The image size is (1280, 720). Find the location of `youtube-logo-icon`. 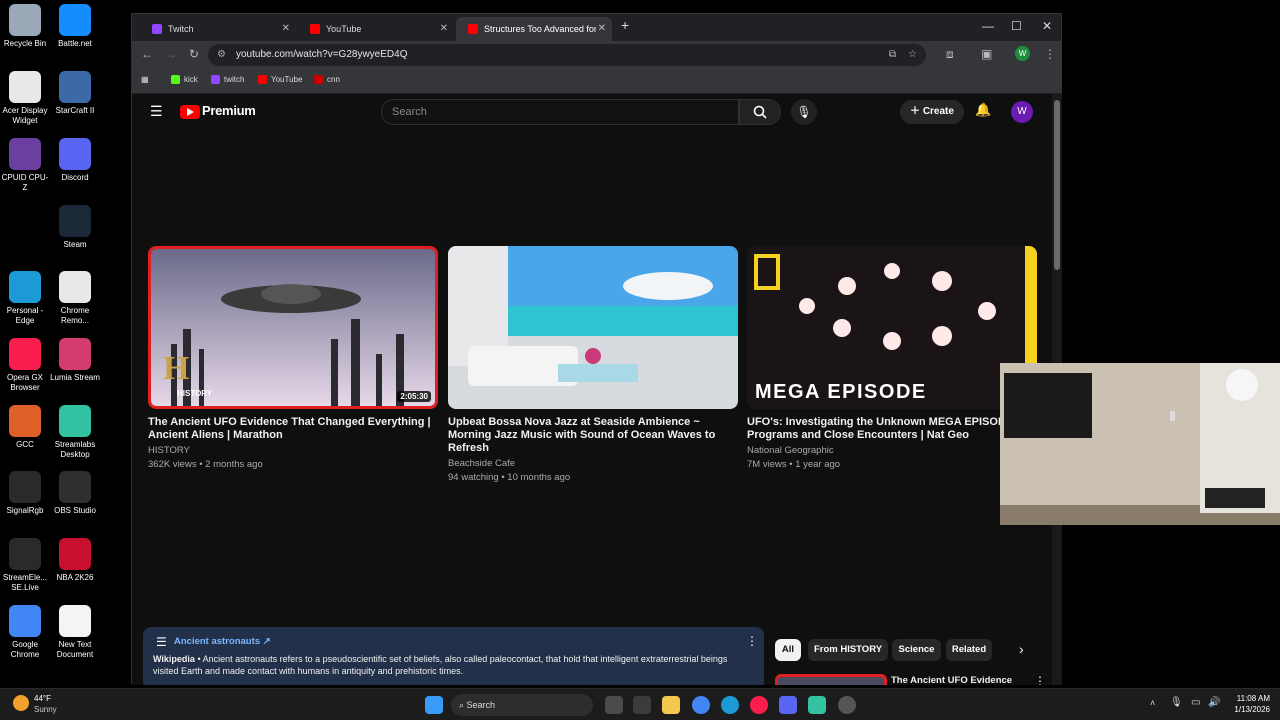

youtube-logo-icon is located at coordinates (190, 112).